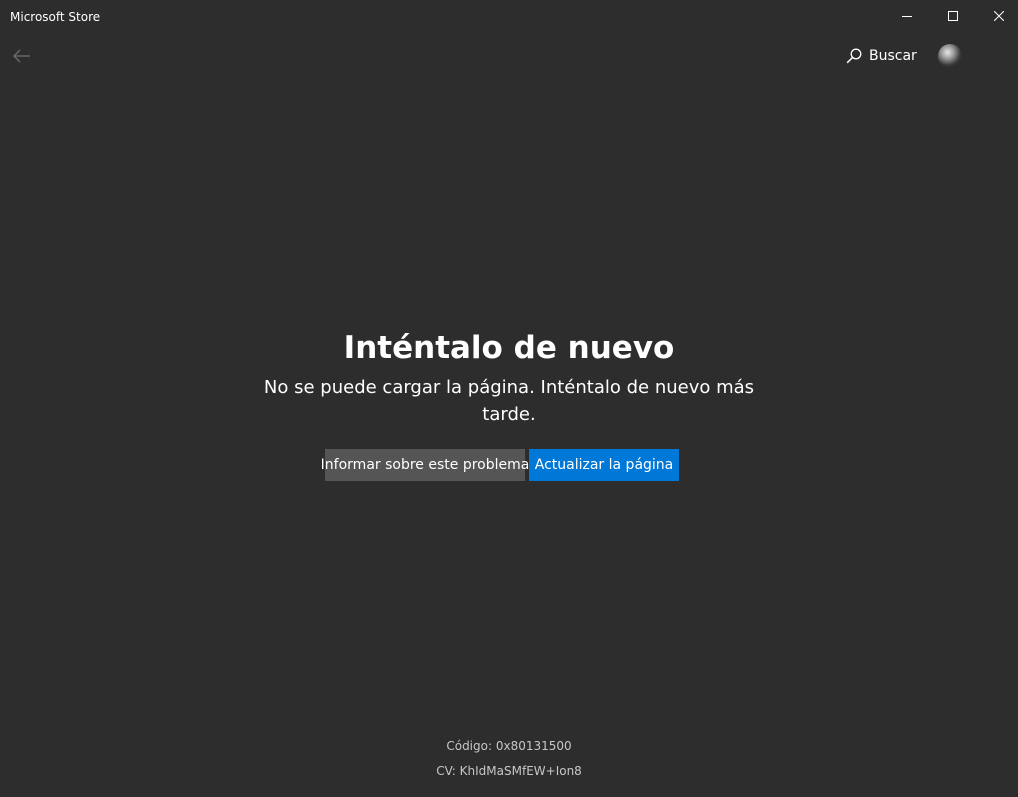 This screenshot has height=797, width=1018. Describe the element at coordinates (509, 771) in the screenshot. I see `correlation-vector: CV: KhIdMaSMfEW+Ion8` at that location.